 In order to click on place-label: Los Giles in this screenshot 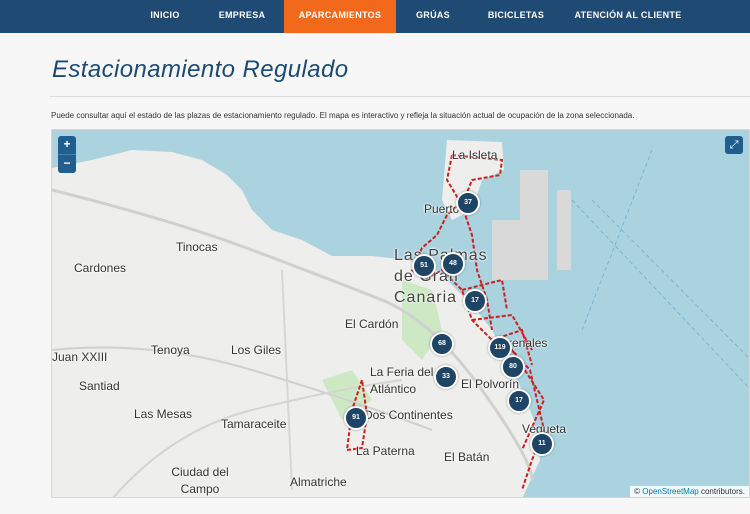, I will do `click(256, 350)`.